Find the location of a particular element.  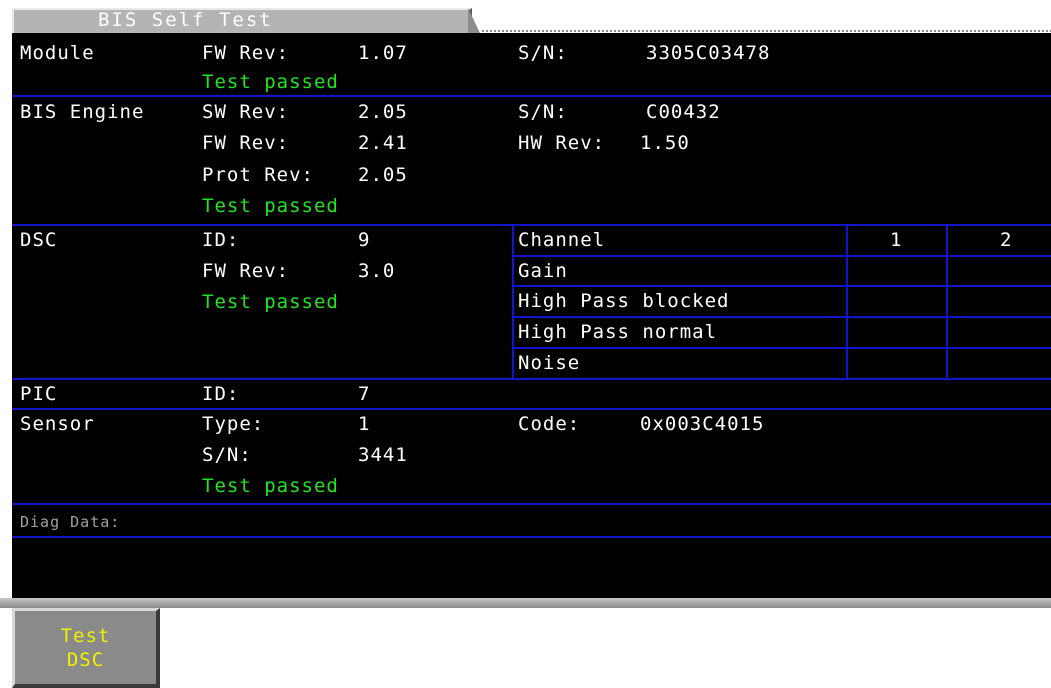

pic-id-label: ID: is located at coordinates (221, 394).